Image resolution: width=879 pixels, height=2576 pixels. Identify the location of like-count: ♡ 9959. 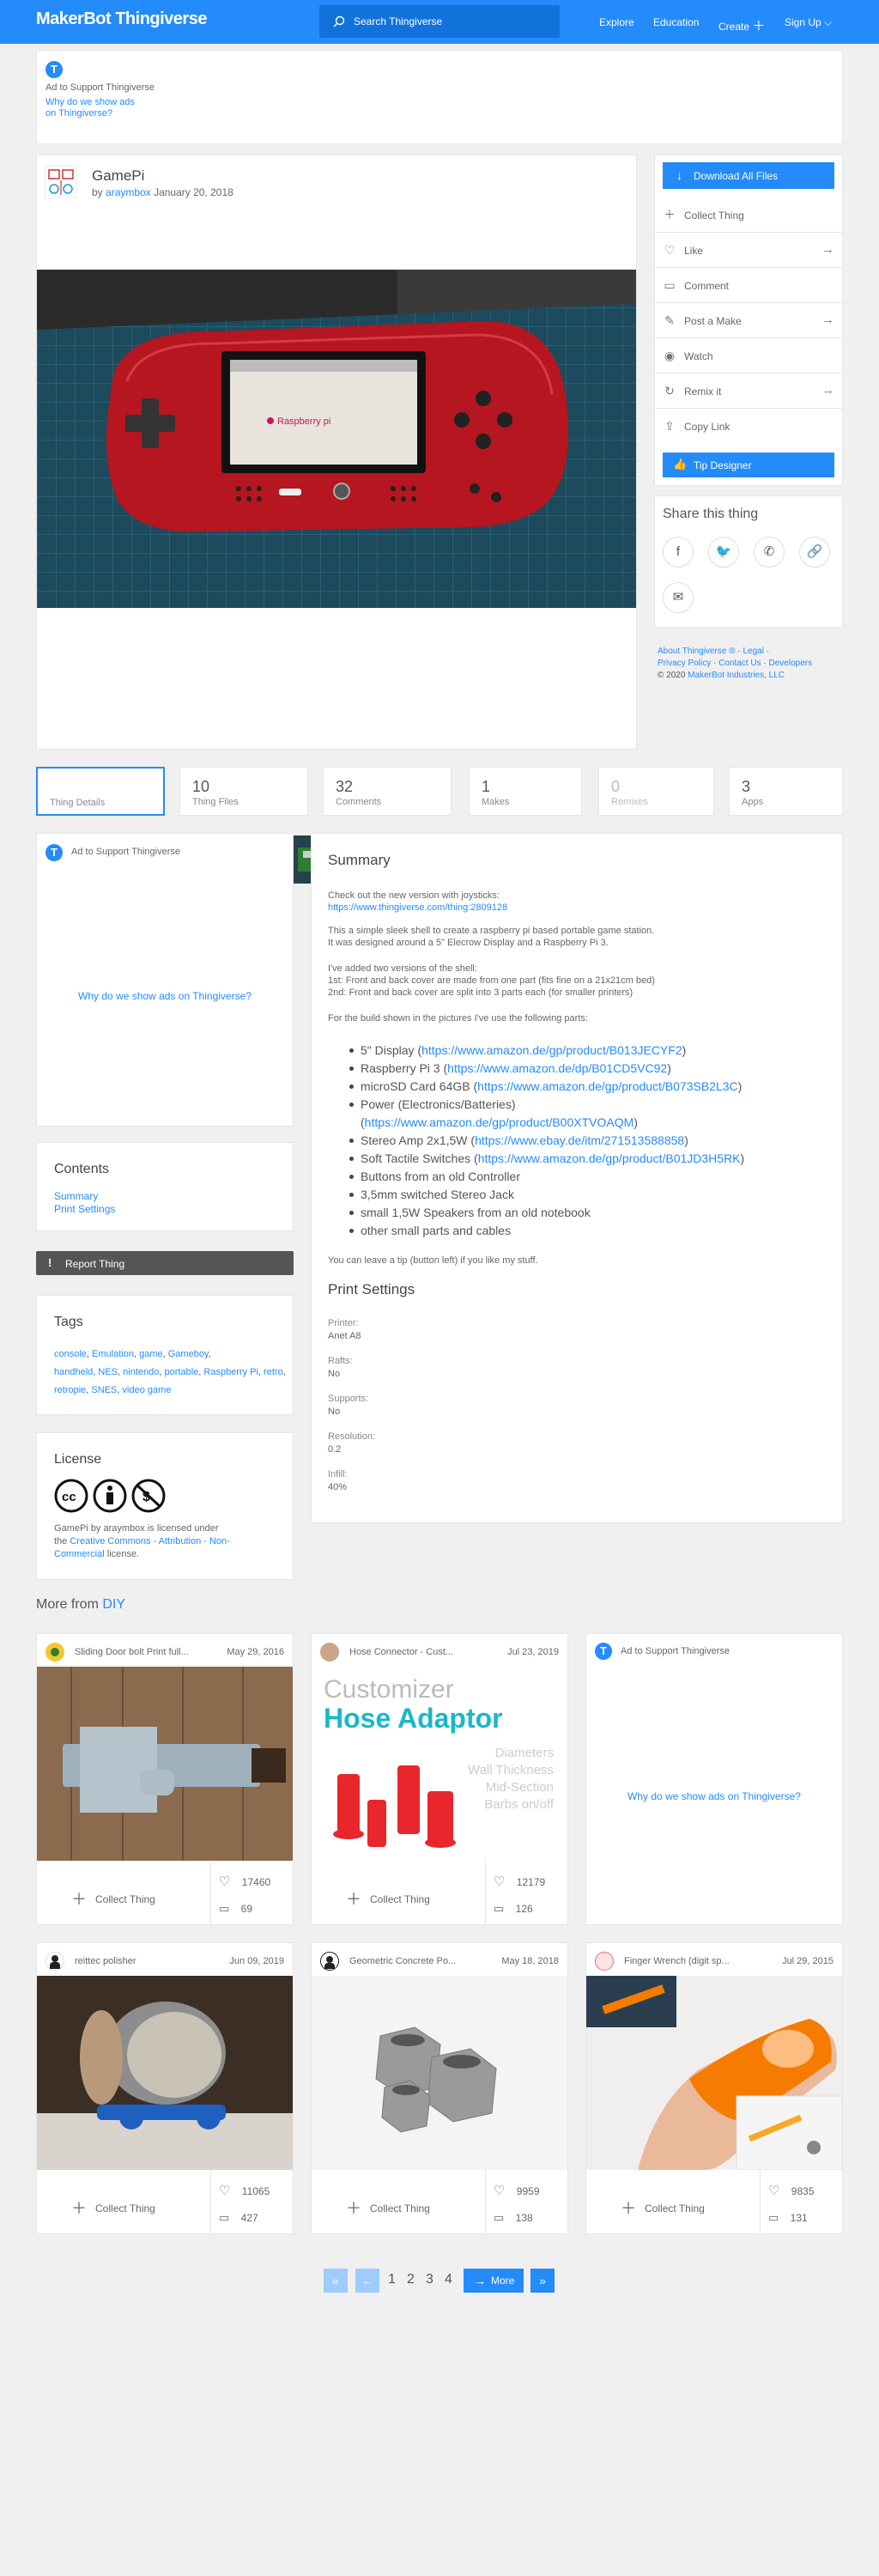
(517, 2190).